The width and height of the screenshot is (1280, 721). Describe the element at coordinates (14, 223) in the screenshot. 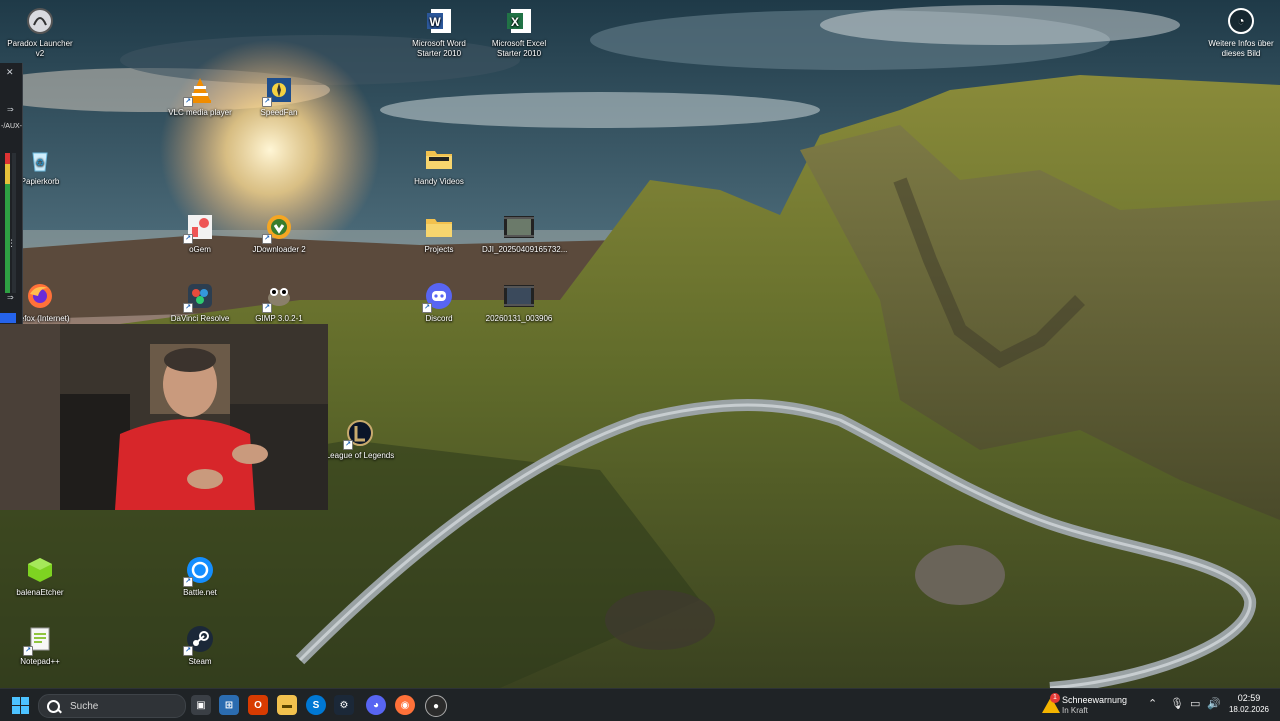

I see `volume-meter-background` at that location.